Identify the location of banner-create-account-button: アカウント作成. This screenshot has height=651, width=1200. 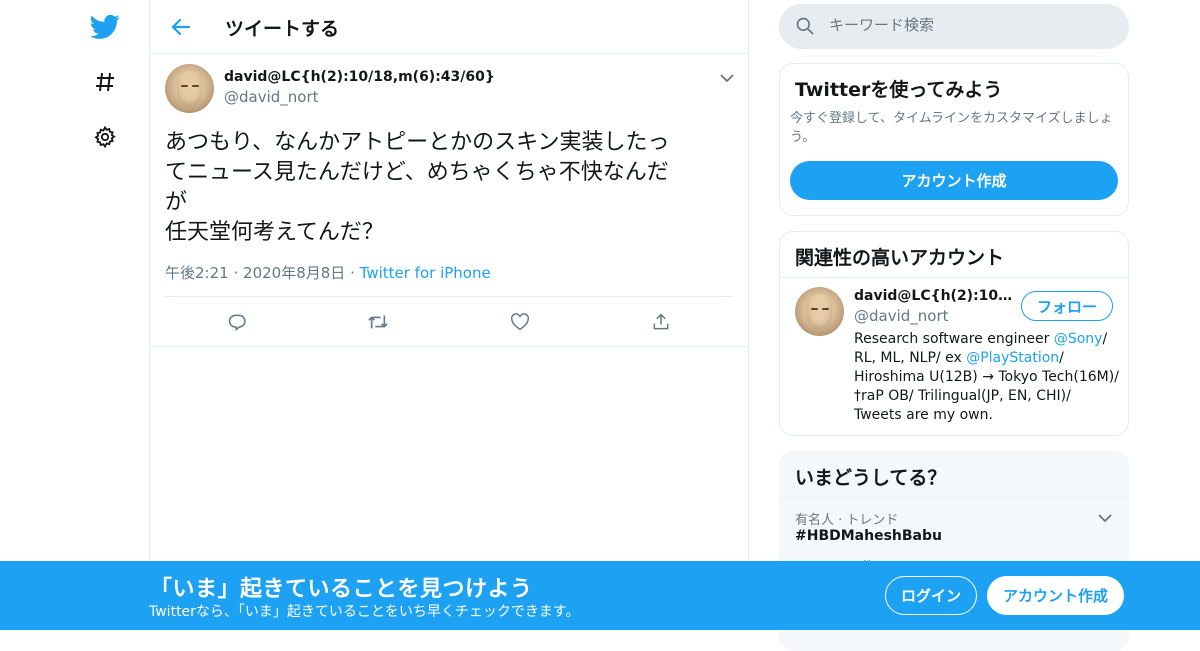
(1055, 595).